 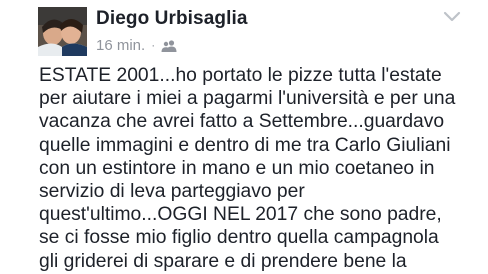 I want to click on chevron-down-icon, so click(x=452, y=17).